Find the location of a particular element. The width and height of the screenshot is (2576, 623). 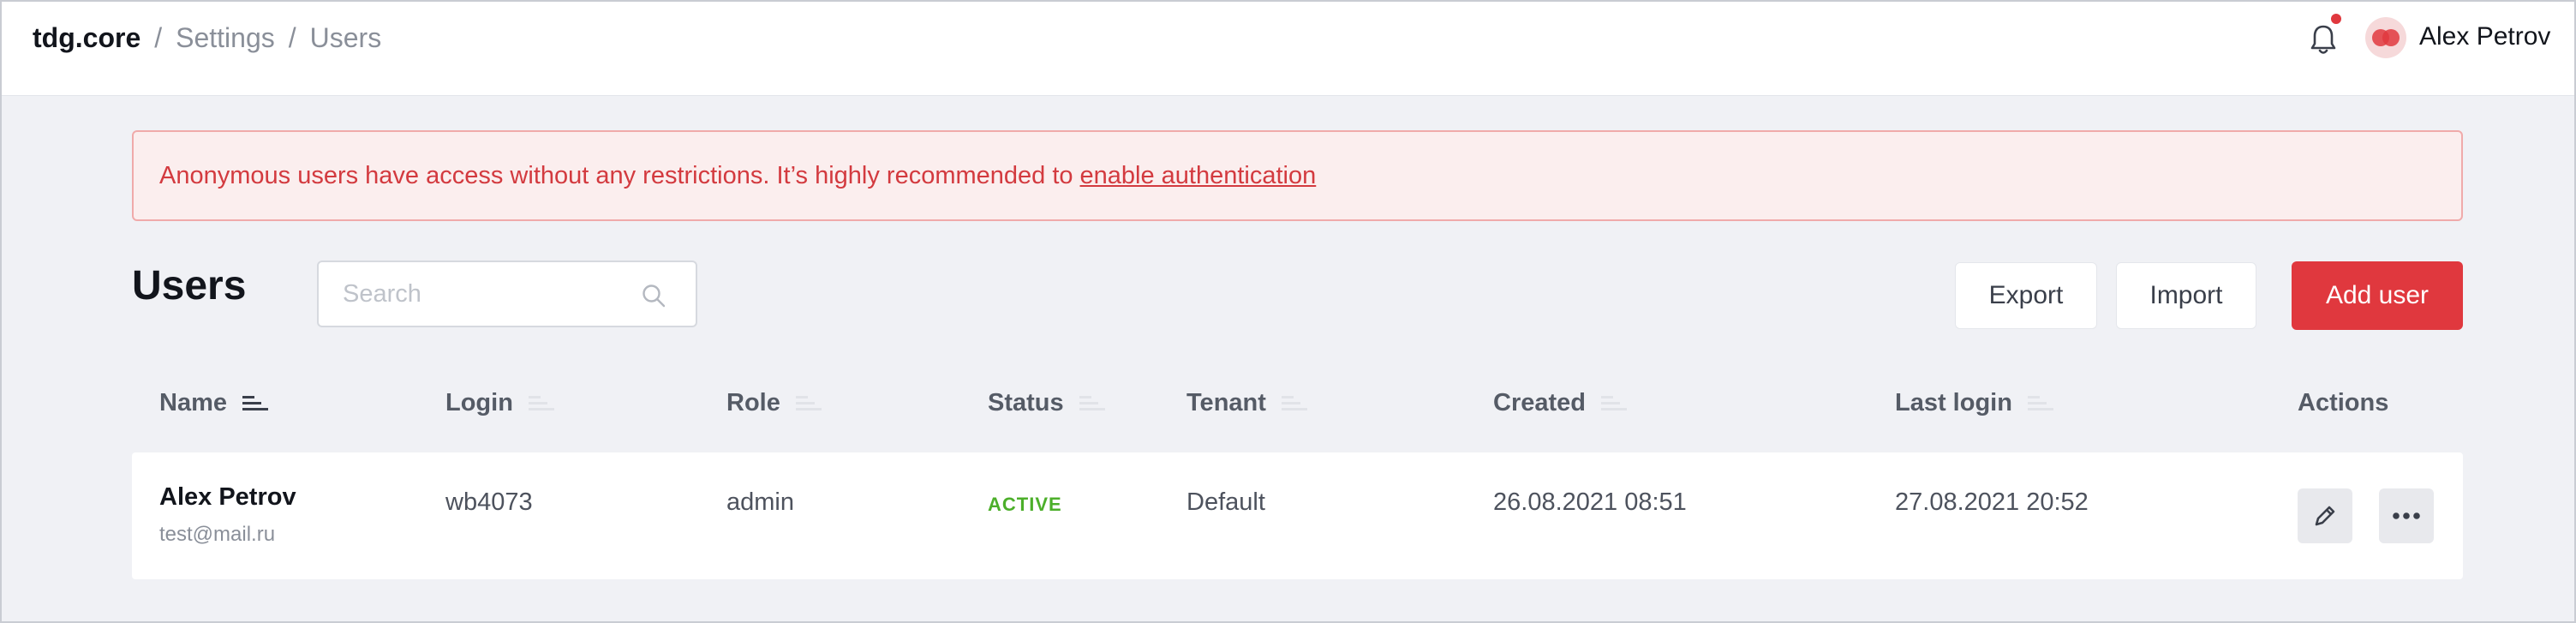

column-header-last-login: Last login is located at coordinates (1975, 403).